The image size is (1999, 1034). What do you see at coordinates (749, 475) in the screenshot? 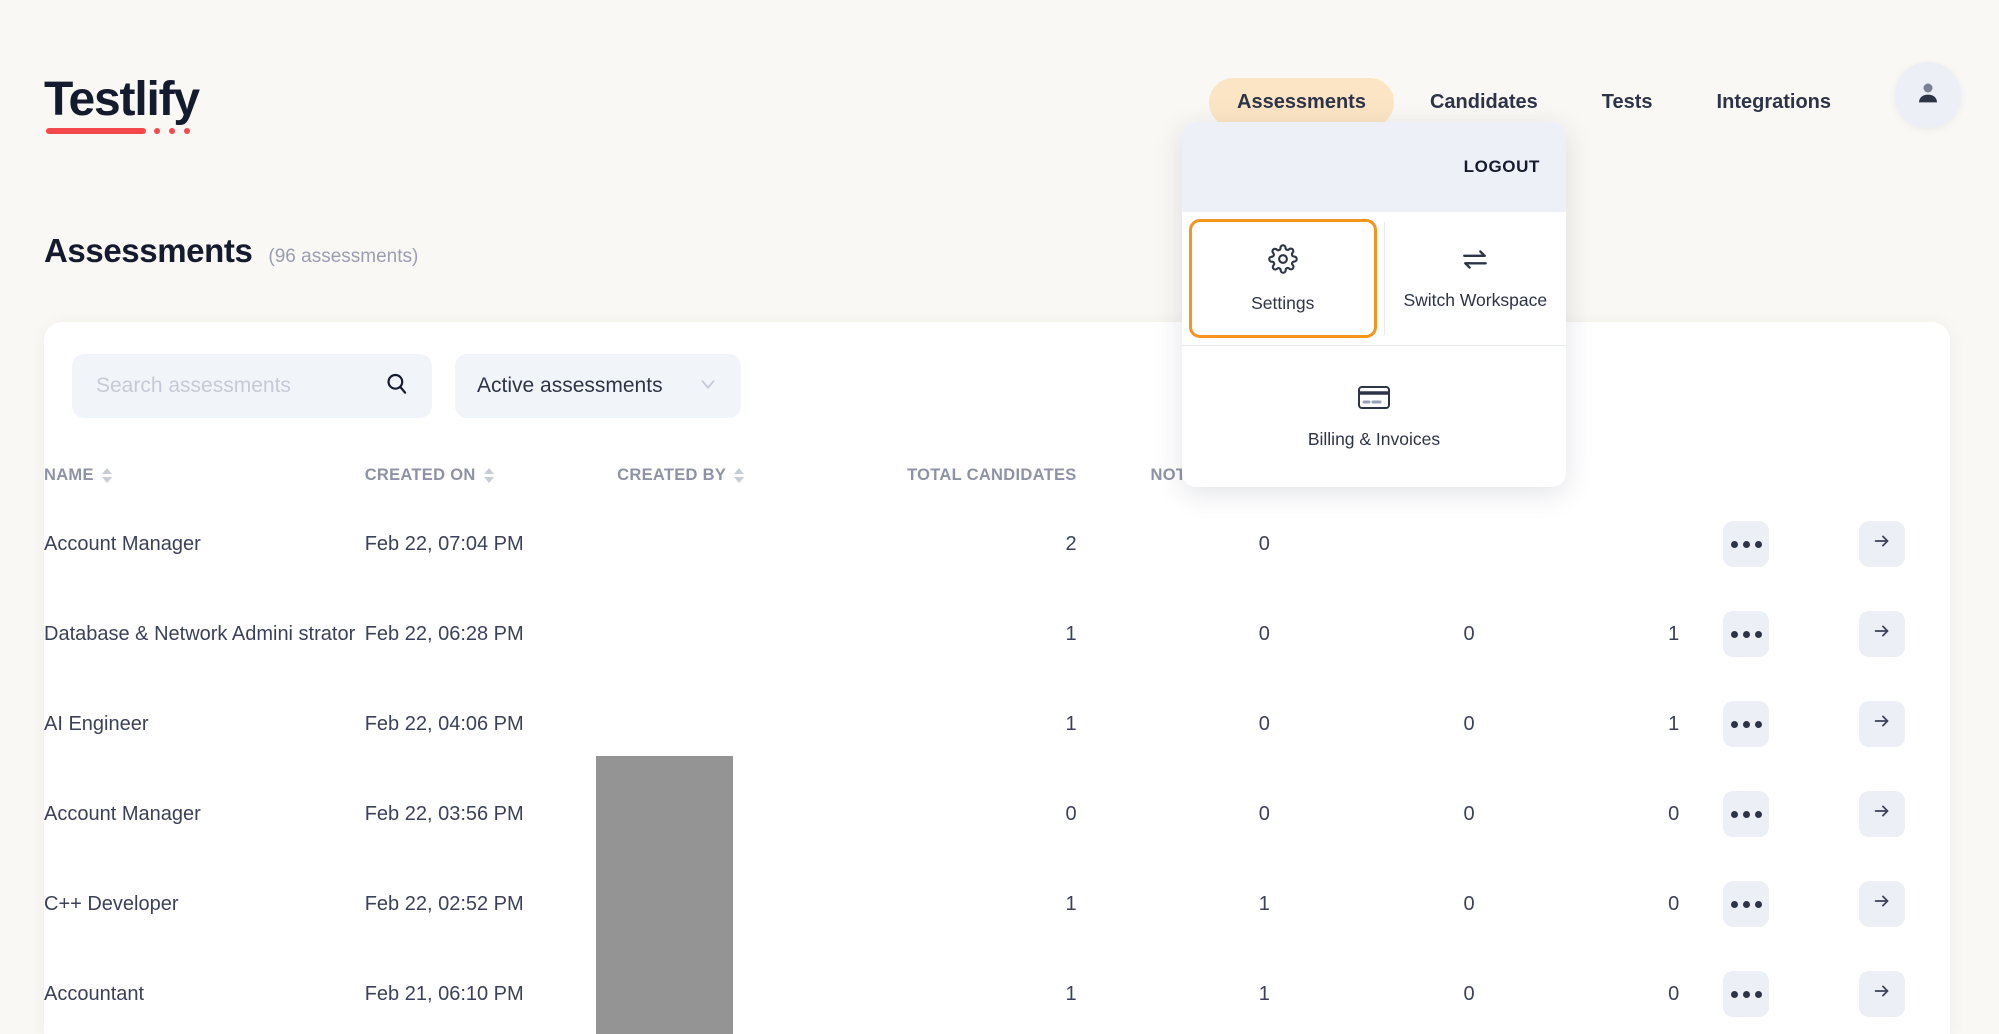
I see `column-header-created-by: CREATED BY` at bounding box center [749, 475].